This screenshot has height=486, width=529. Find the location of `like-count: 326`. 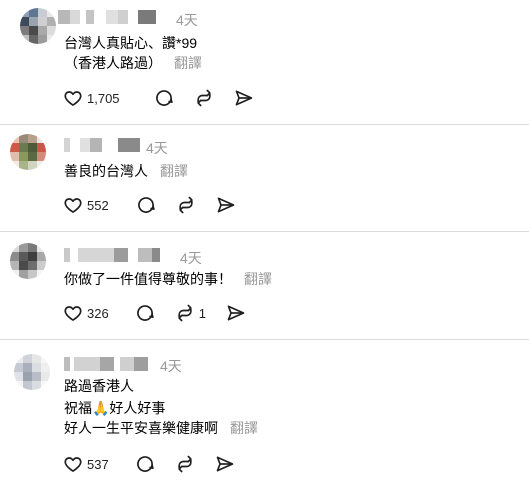

like-count: 326 is located at coordinates (98, 313).